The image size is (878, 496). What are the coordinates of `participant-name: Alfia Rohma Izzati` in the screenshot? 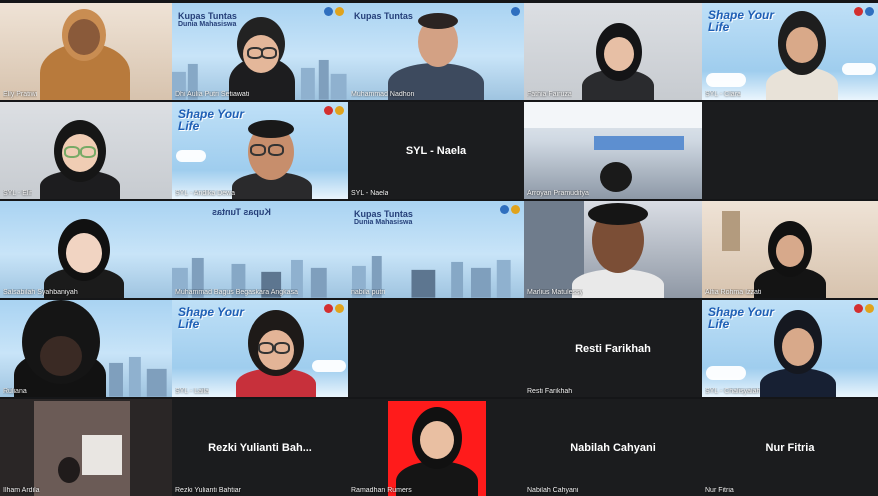 It's located at (733, 292).